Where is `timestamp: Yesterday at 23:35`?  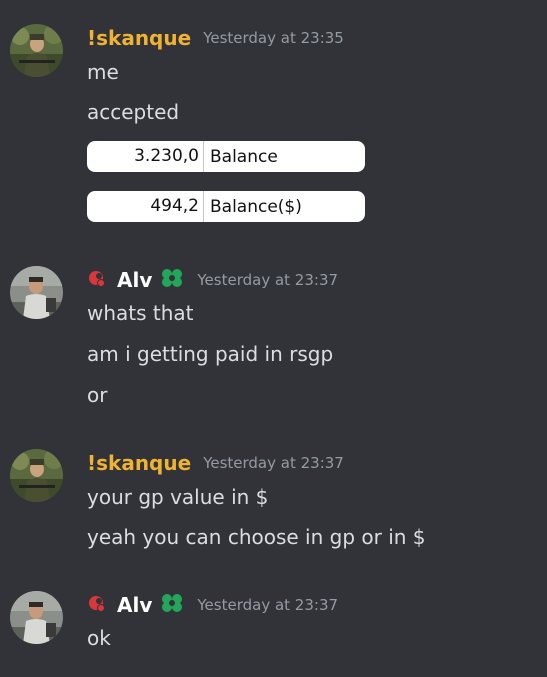
timestamp: Yesterday at 23:35 is located at coordinates (273, 38).